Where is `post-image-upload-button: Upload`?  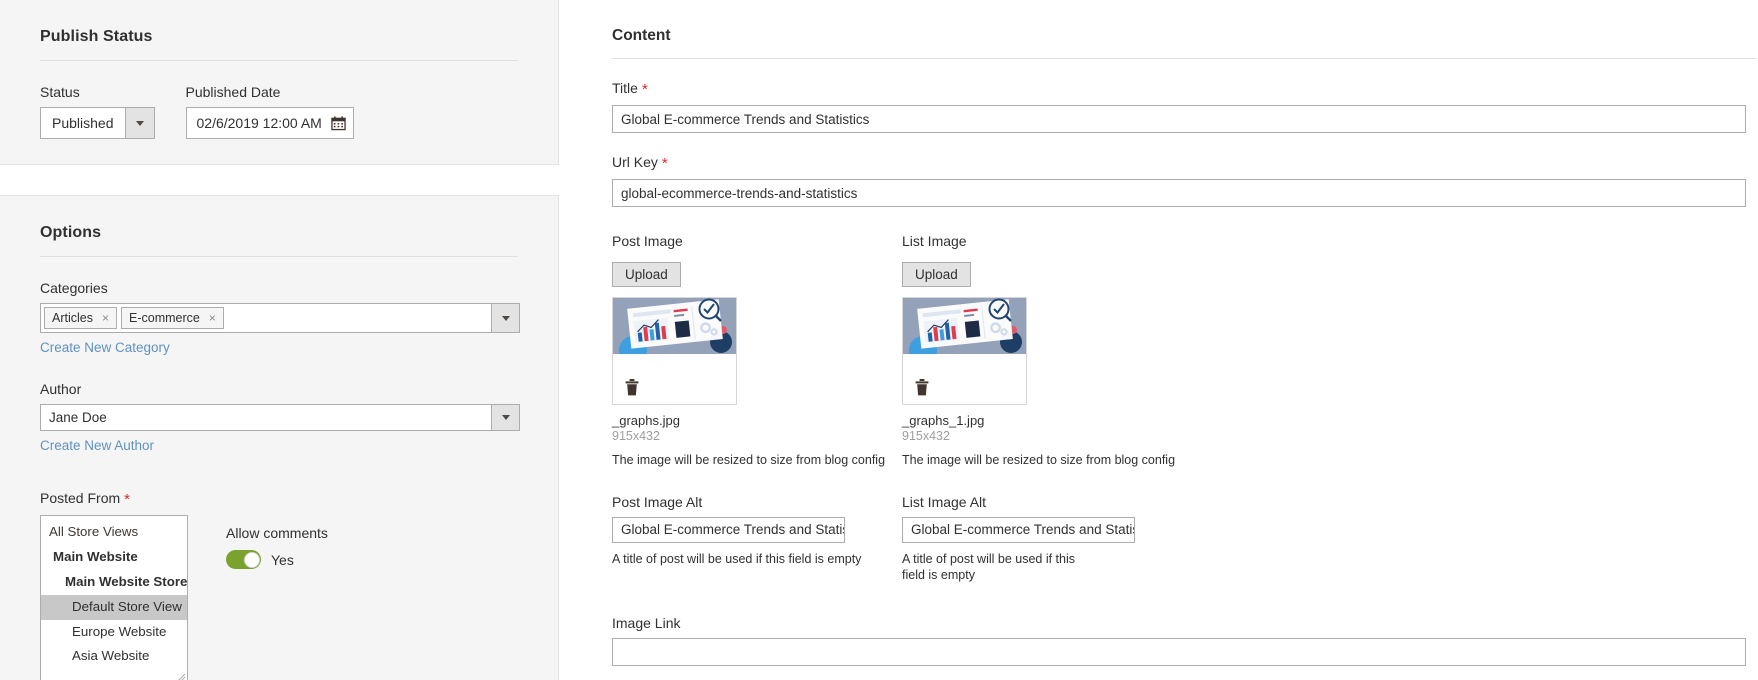 post-image-upload-button: Upload is located at coordinates (646, 274).